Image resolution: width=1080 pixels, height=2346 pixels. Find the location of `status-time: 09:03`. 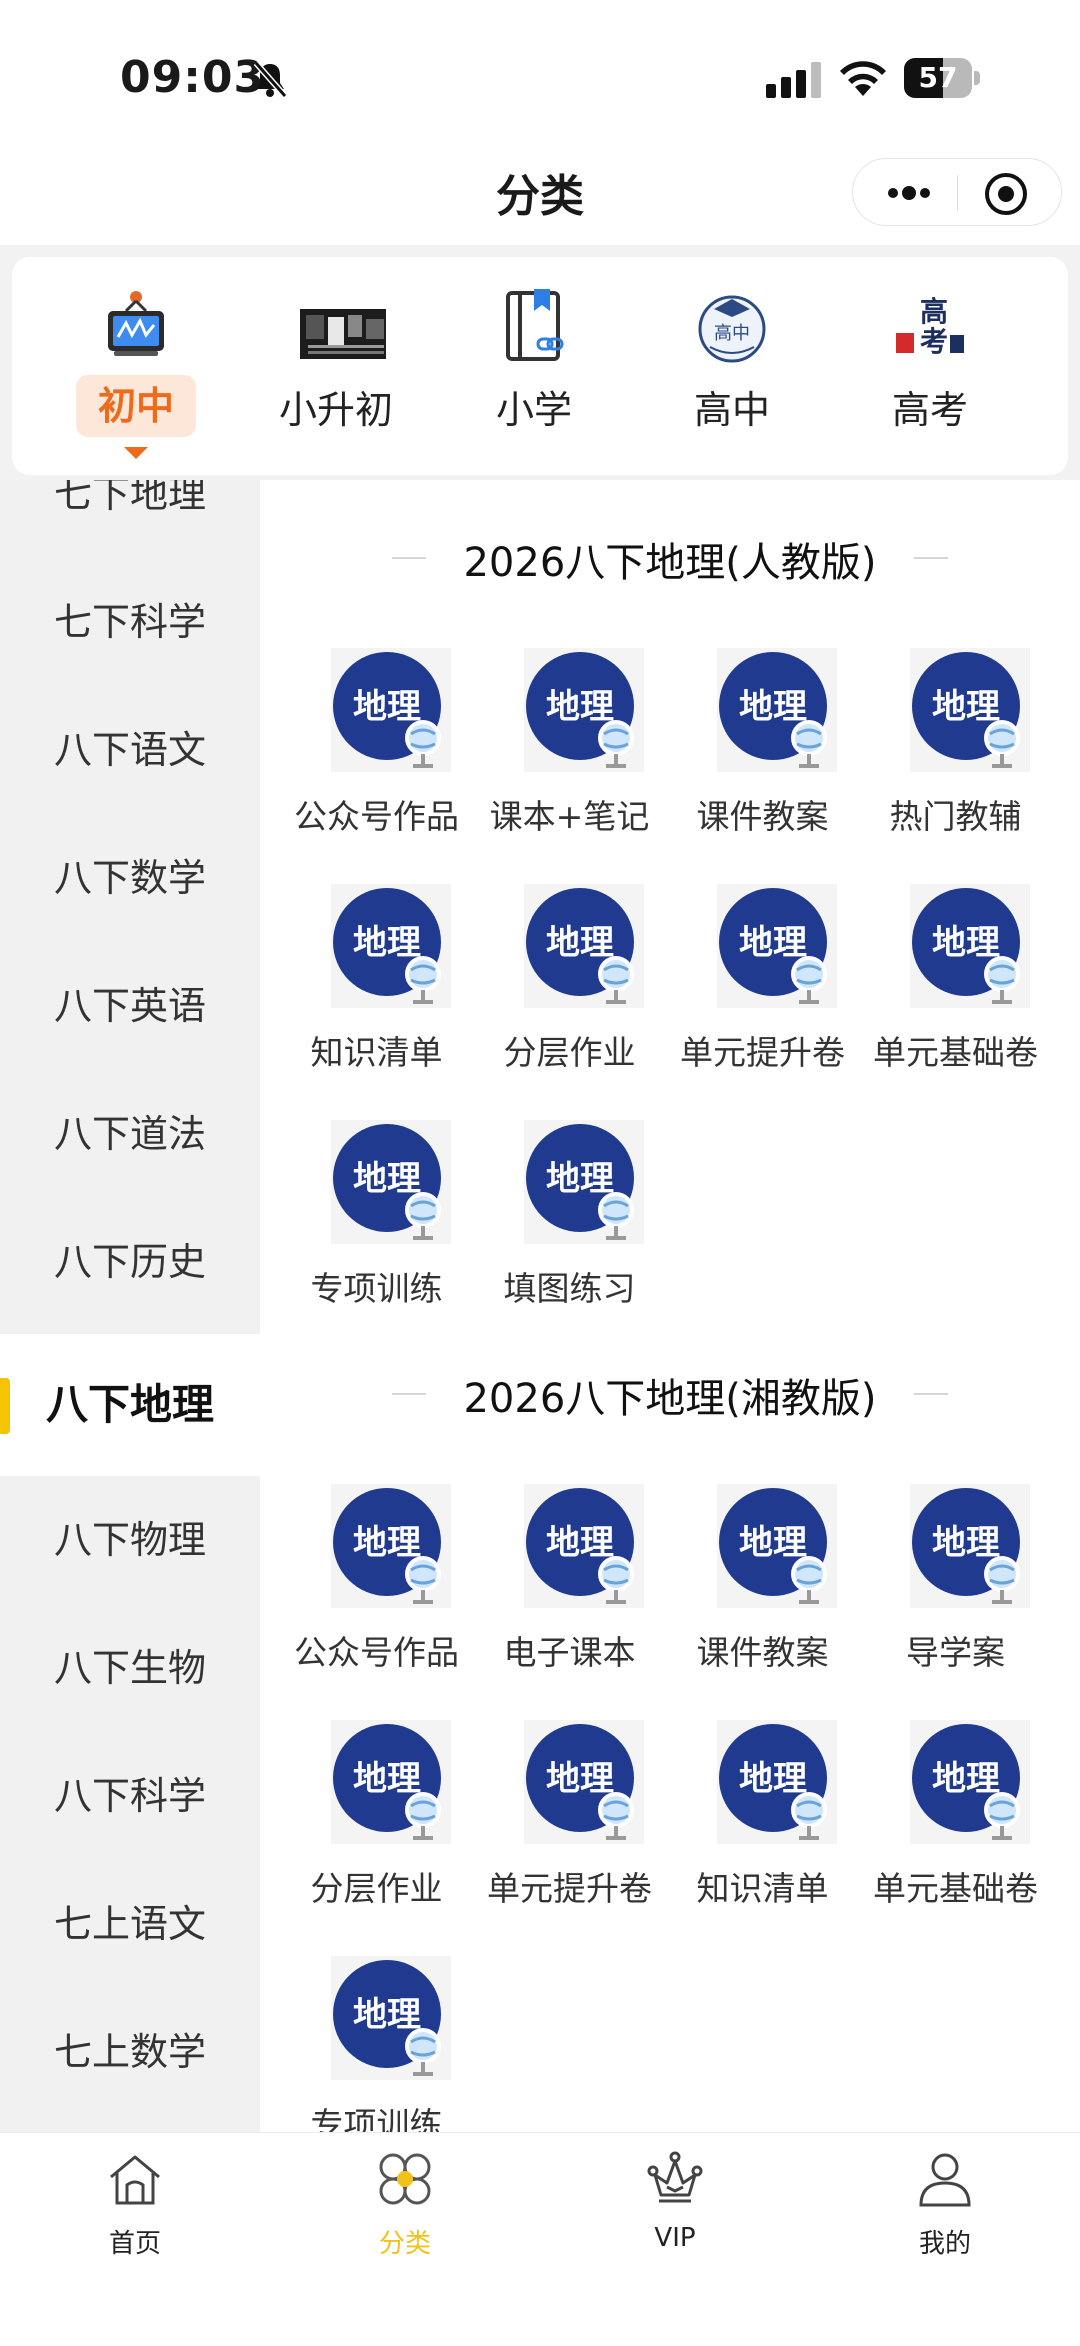

status-time: 09:03 is located at coordinates (193, 77).